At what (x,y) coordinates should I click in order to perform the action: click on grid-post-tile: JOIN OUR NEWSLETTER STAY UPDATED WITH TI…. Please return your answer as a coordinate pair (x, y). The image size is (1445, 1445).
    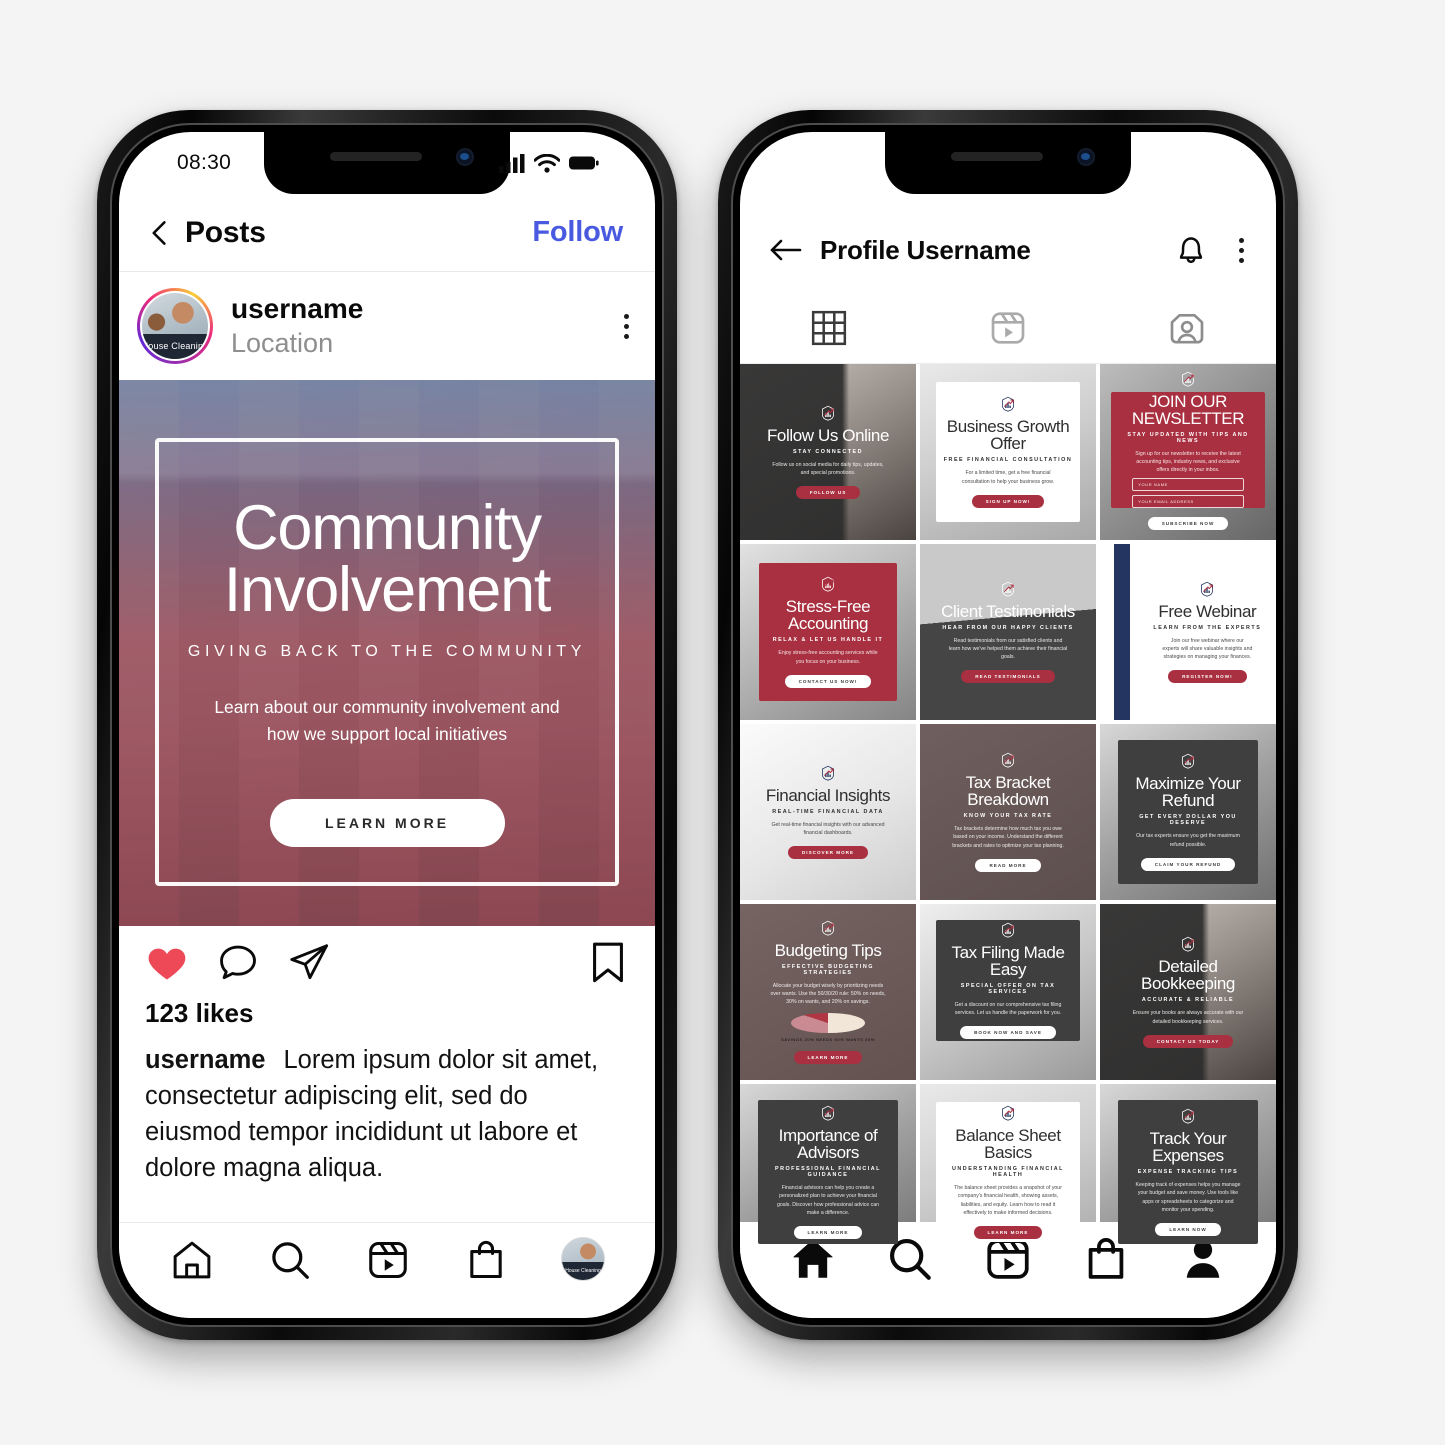
    Looking at the image, I should click on (1188, 452).